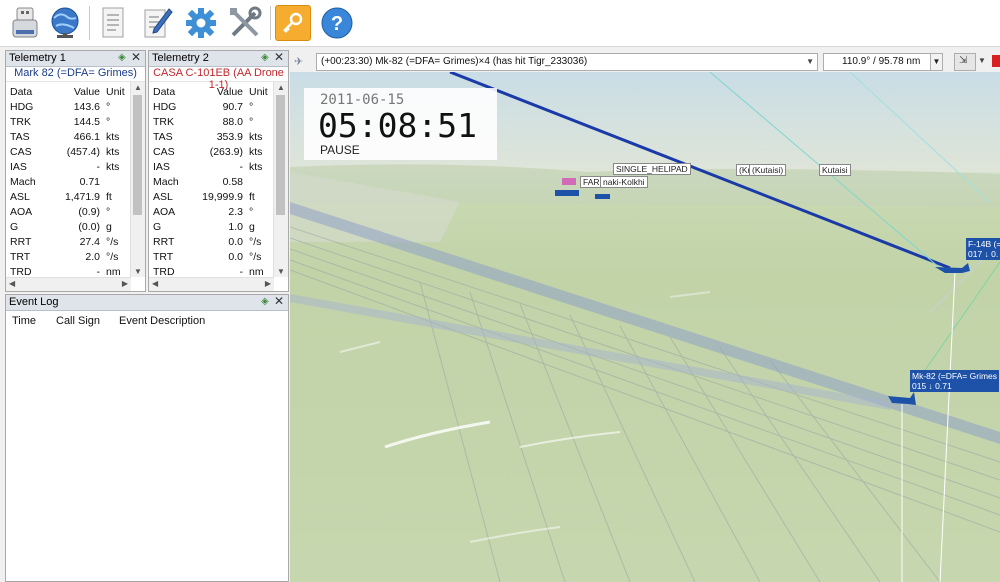 This screenshot has width=1000, height=582. Describe the element at coordinates (201, 23) in the screenshot. I see `gear-icon` at that location.